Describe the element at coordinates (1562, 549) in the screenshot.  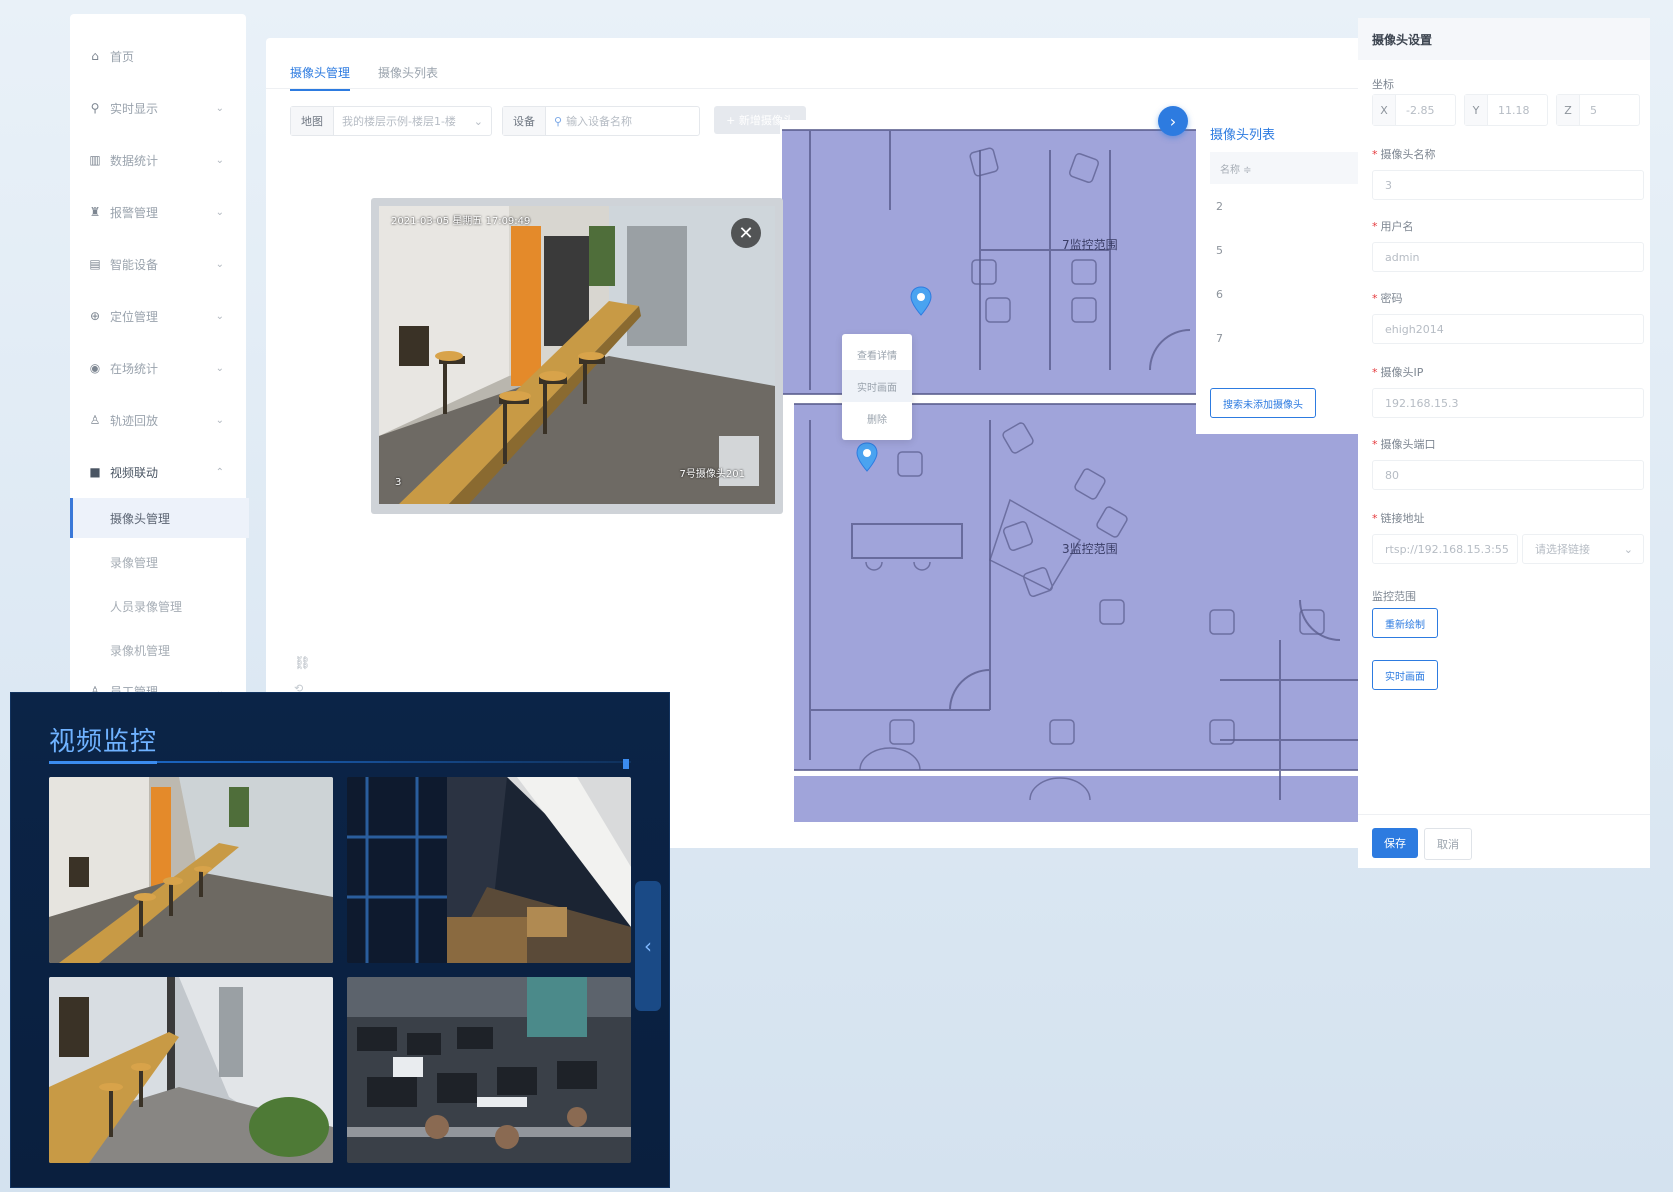
I see `url-type-value: 请选择链接` at that location.